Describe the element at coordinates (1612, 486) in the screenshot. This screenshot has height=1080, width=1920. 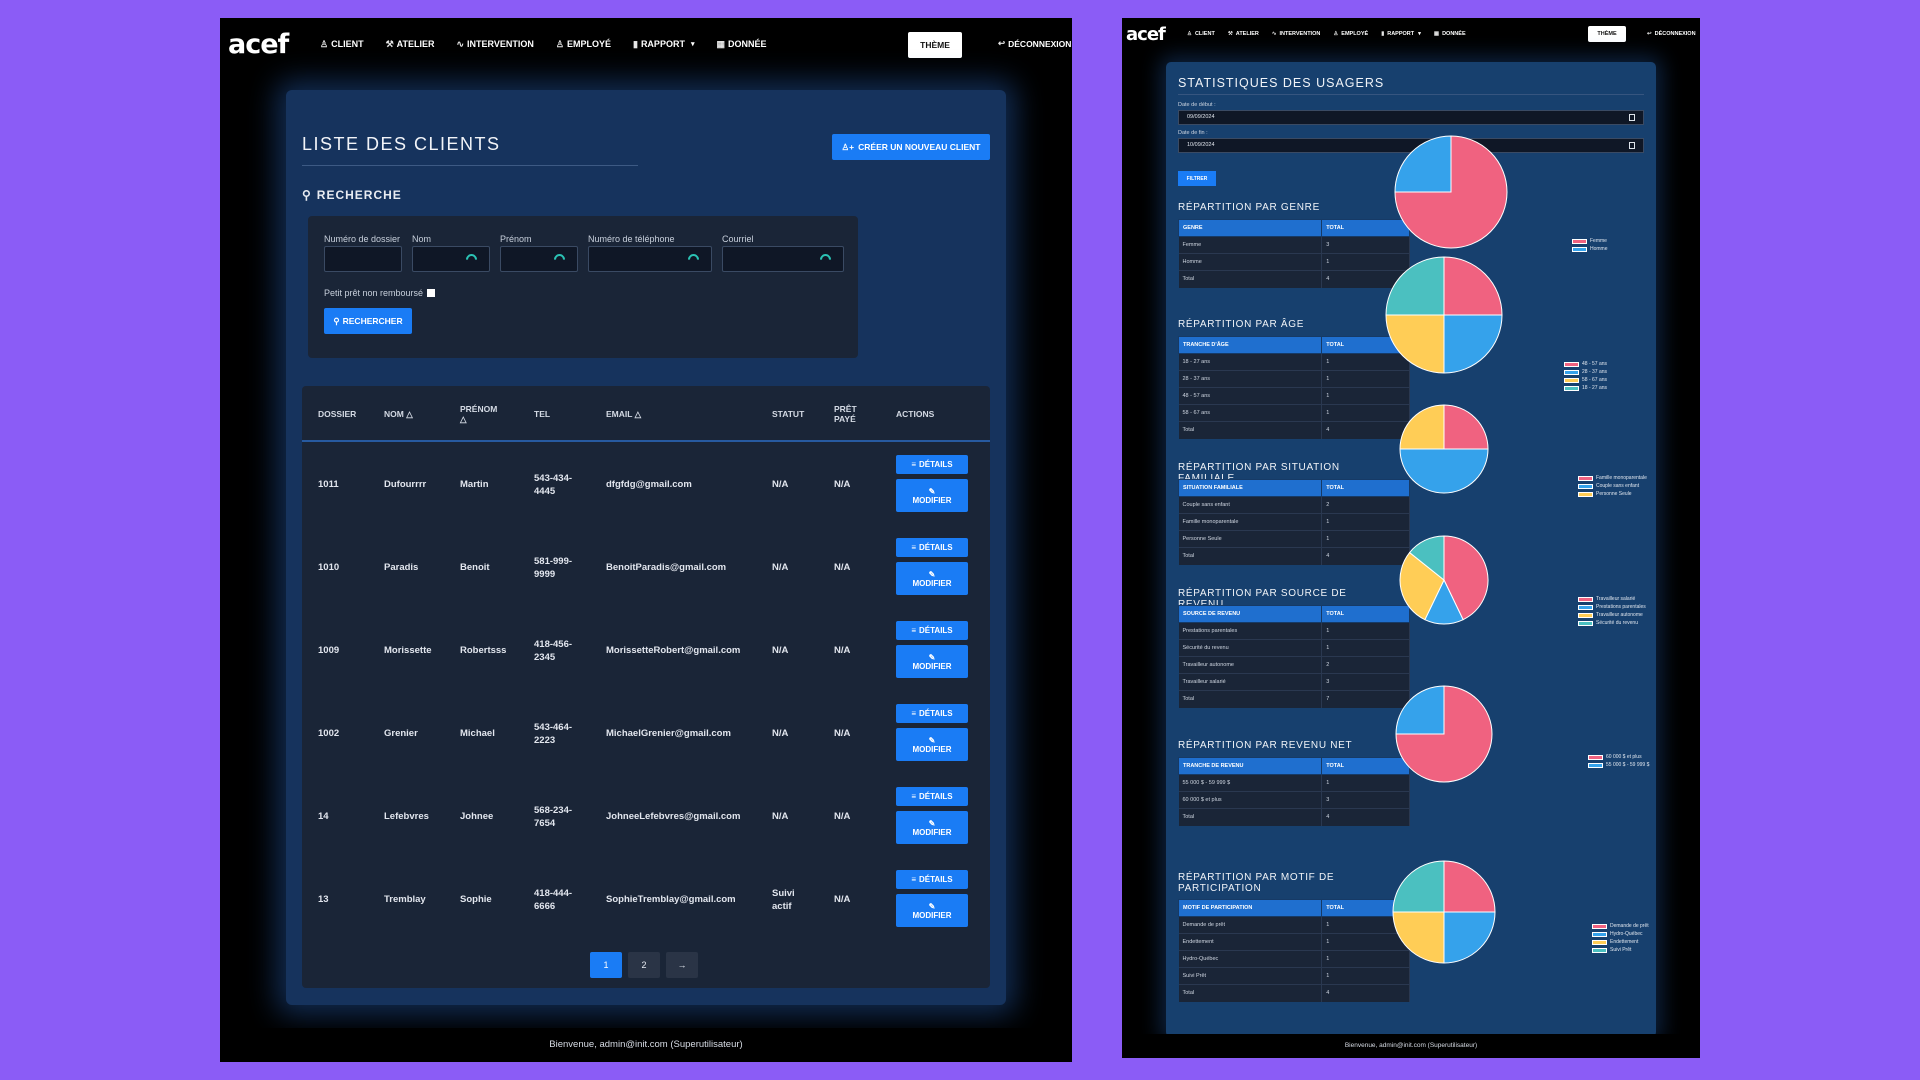
I see `legend-item: Couple sans enfant` at that location.